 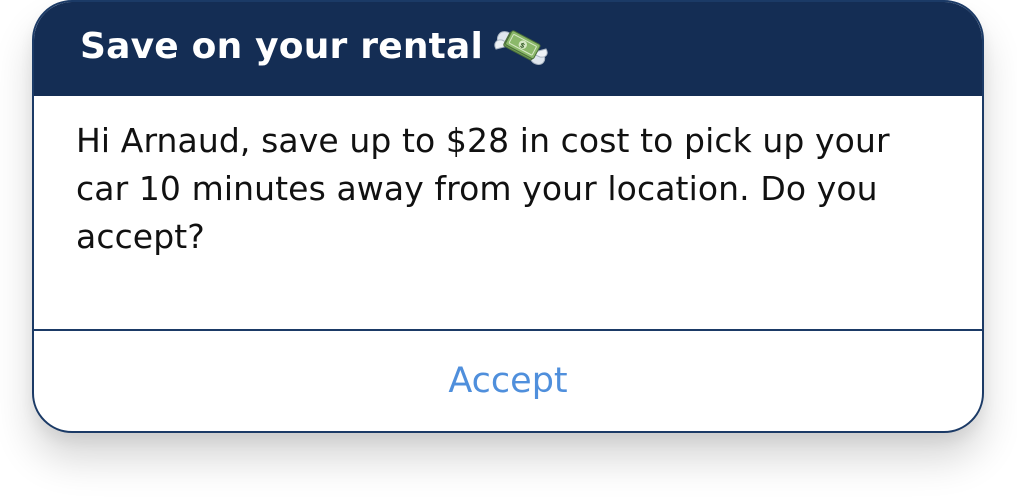 I want to click on accept-button: Accept, so click(x=507, y=381).